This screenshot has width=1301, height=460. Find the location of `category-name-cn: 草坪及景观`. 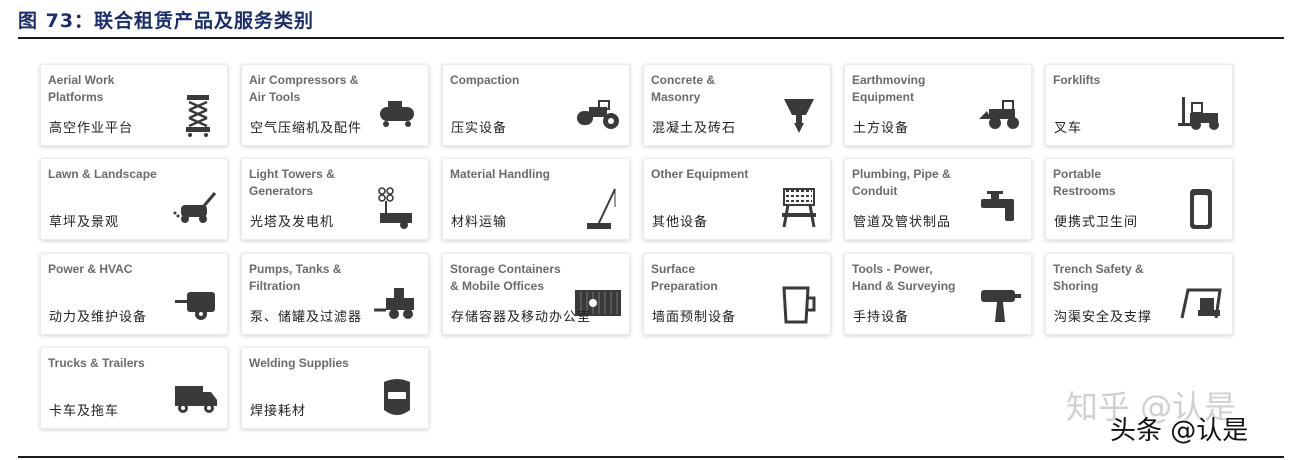

category-name-cn: 草坪及景观 is located at coordinates (84, 222).